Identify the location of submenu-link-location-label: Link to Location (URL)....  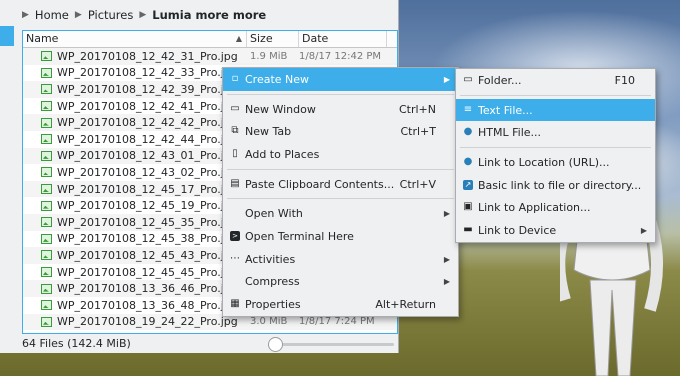
(544, 162).